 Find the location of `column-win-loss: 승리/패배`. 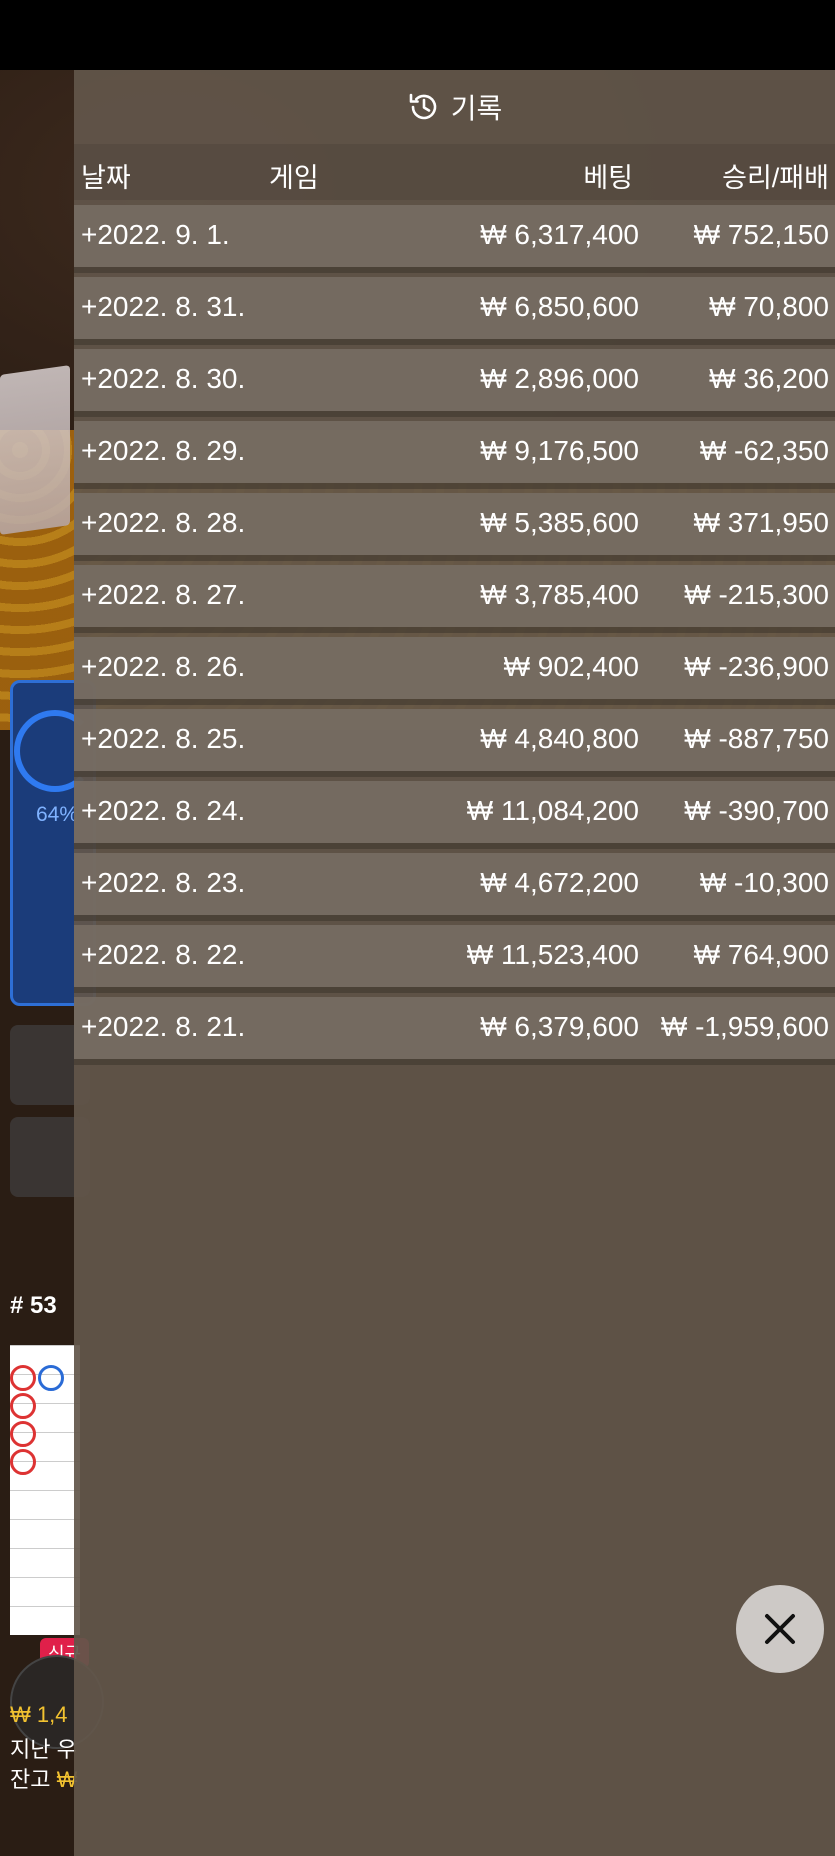

column-win-loss: 승리/패배 is located at coordinates (775, 178).